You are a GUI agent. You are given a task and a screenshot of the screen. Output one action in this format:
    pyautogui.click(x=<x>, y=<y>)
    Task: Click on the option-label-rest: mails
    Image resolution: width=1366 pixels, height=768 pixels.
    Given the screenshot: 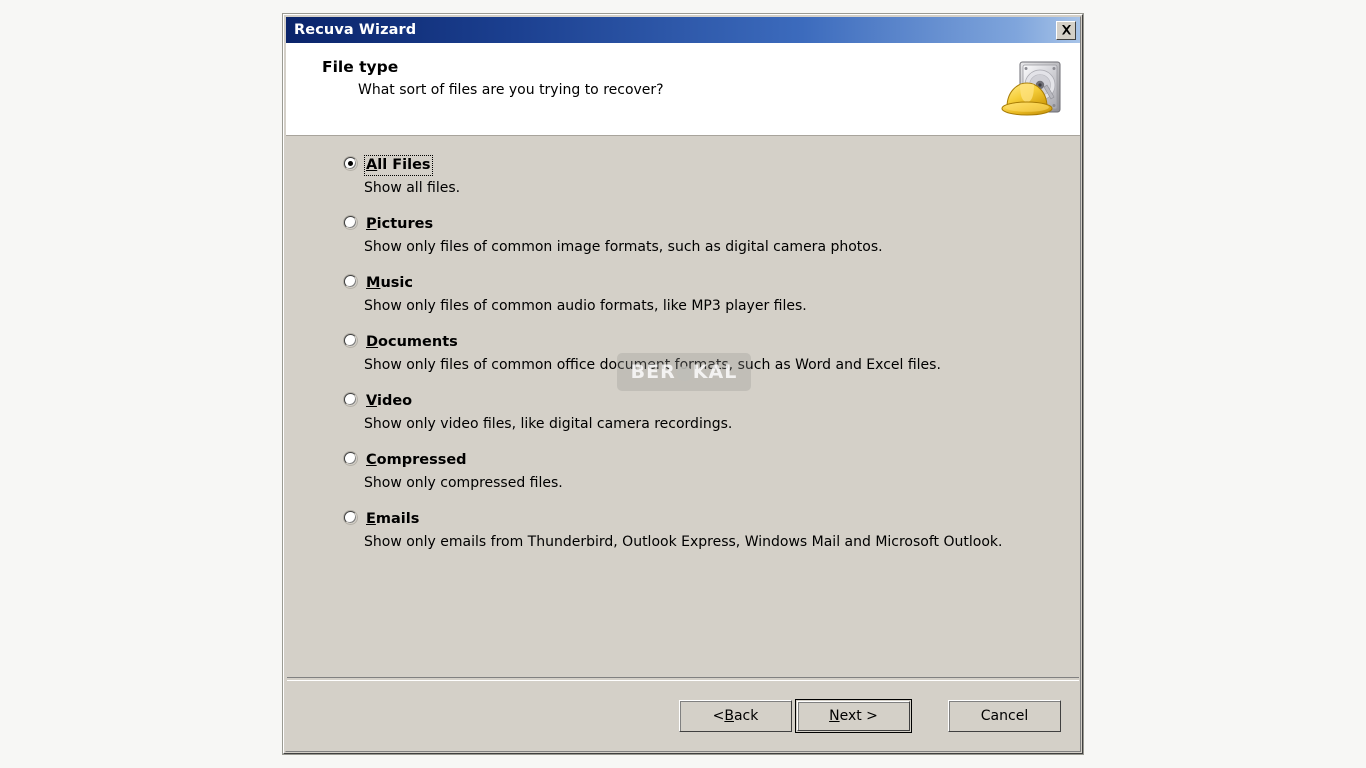 What is the action you would take?
    pyautogui.click(x=397, y=519)
    